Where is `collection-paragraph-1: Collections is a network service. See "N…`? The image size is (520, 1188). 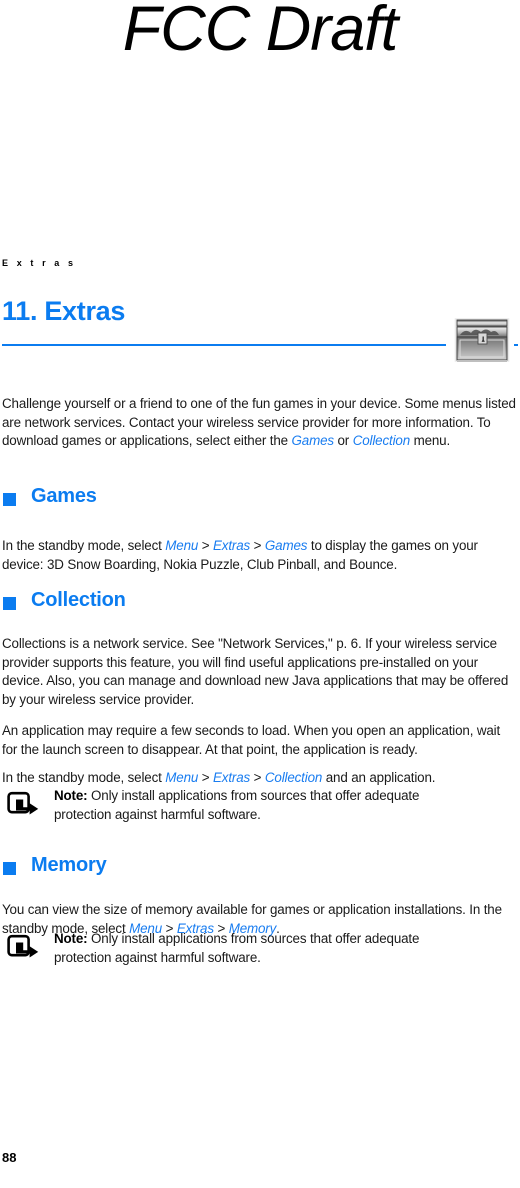 collection-paragraph-1: Collections is a network service. See "N… is located at coordinates (255, 671).